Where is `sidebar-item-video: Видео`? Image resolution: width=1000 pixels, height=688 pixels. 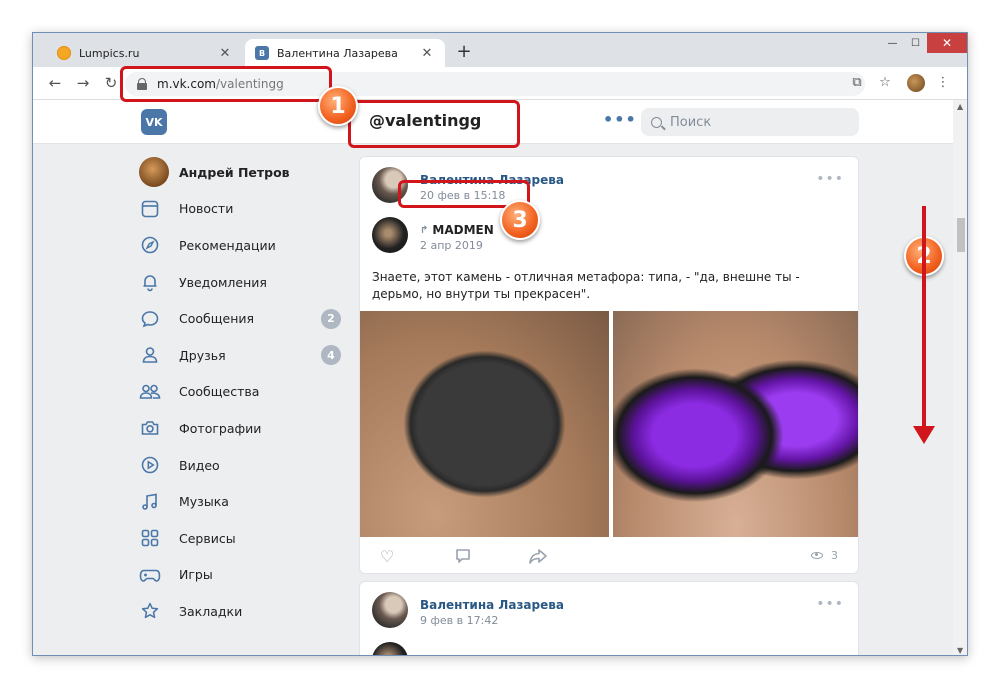 sidebar-item-video: Видео is located at coordinates (244, 465).